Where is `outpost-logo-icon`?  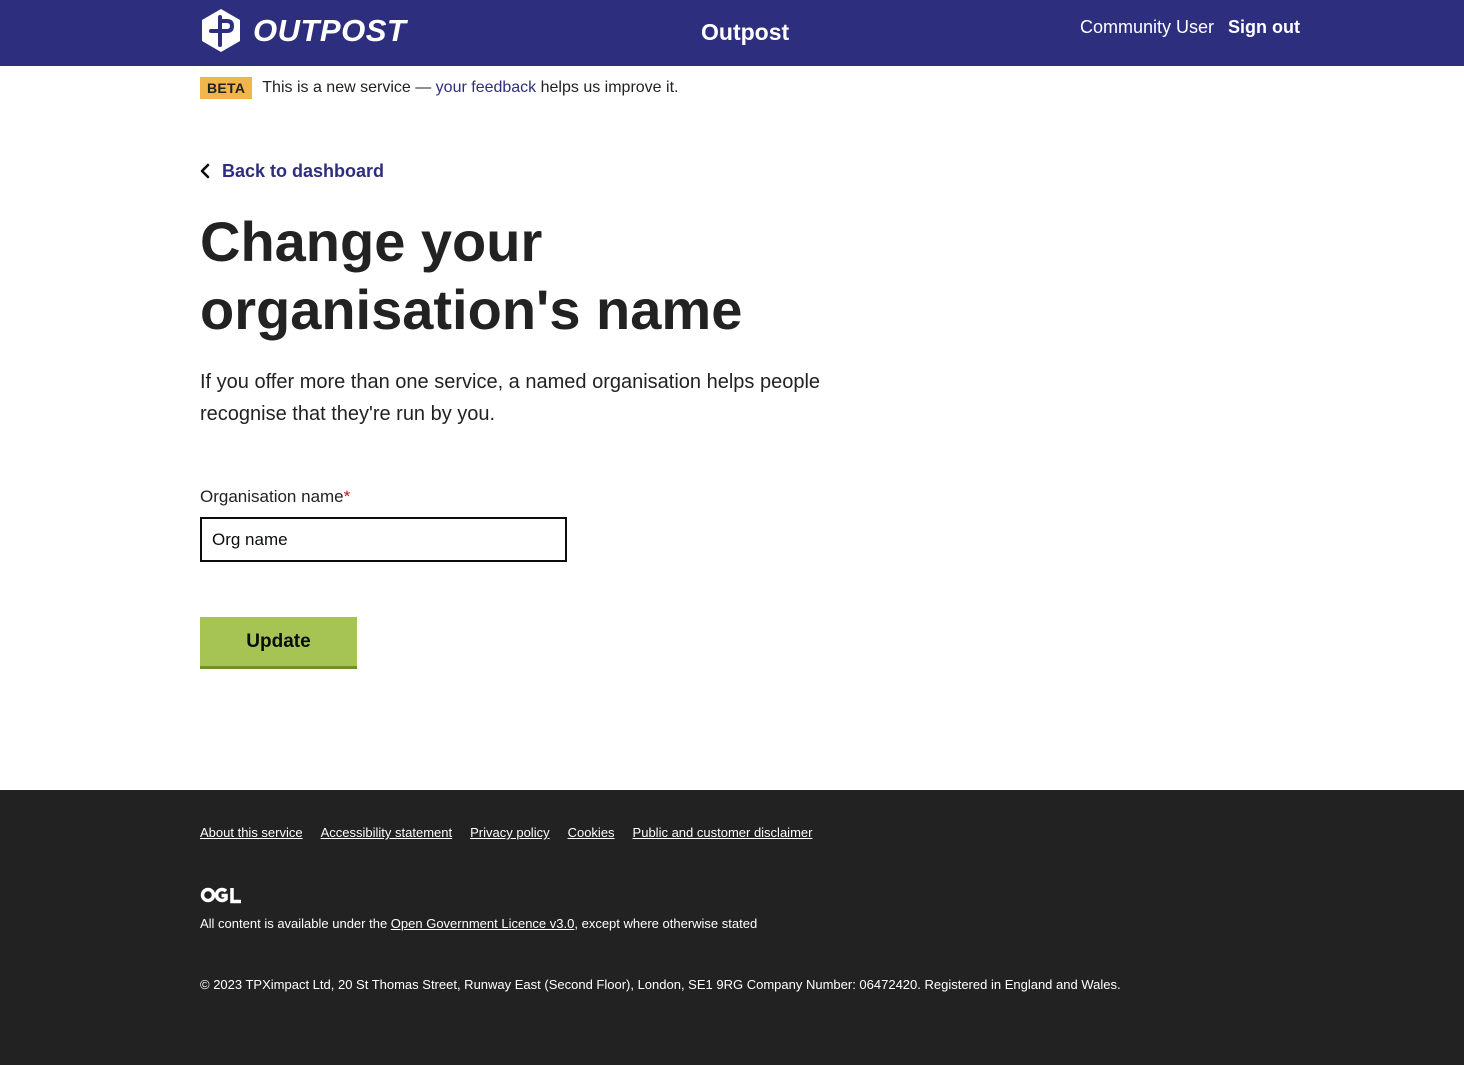 outpost-logo-icon is located at coordinates (221, 30).